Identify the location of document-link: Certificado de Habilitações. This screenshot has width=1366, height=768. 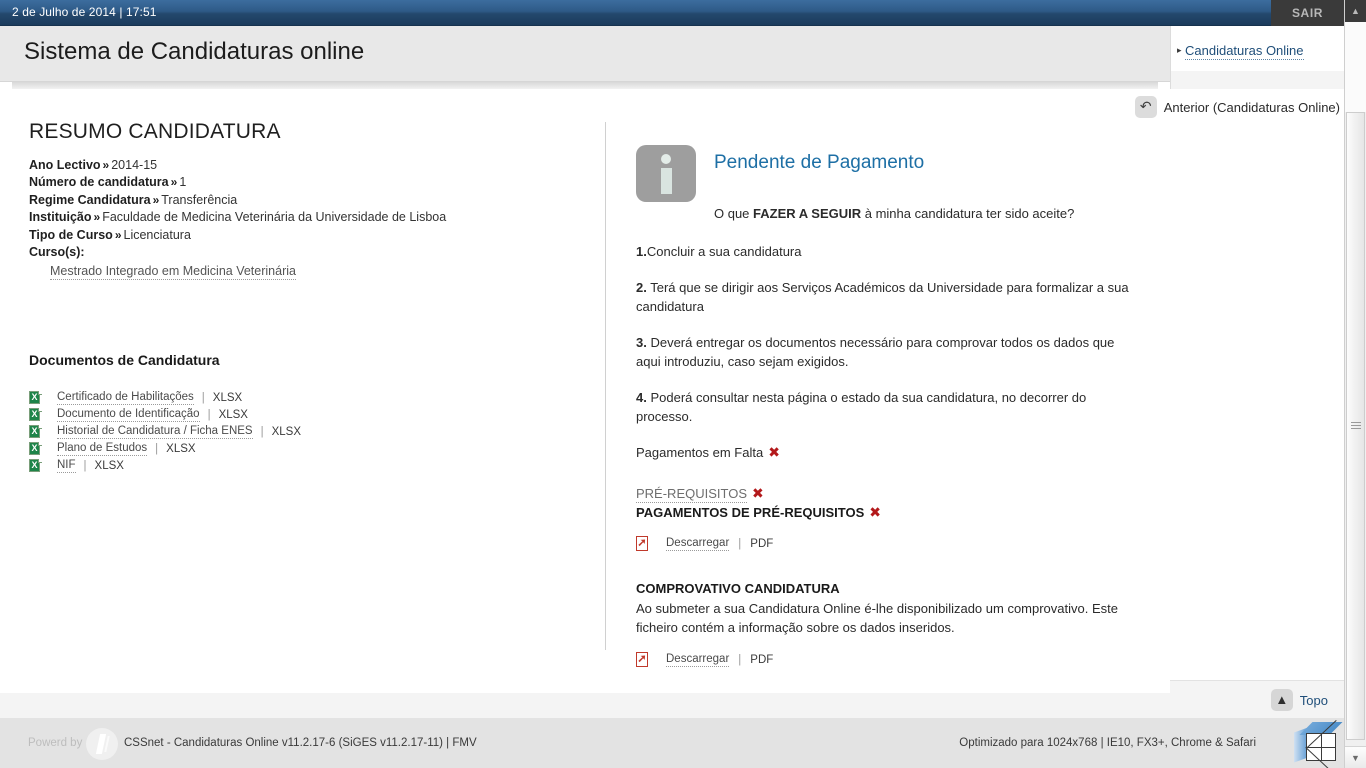
(125, 398).